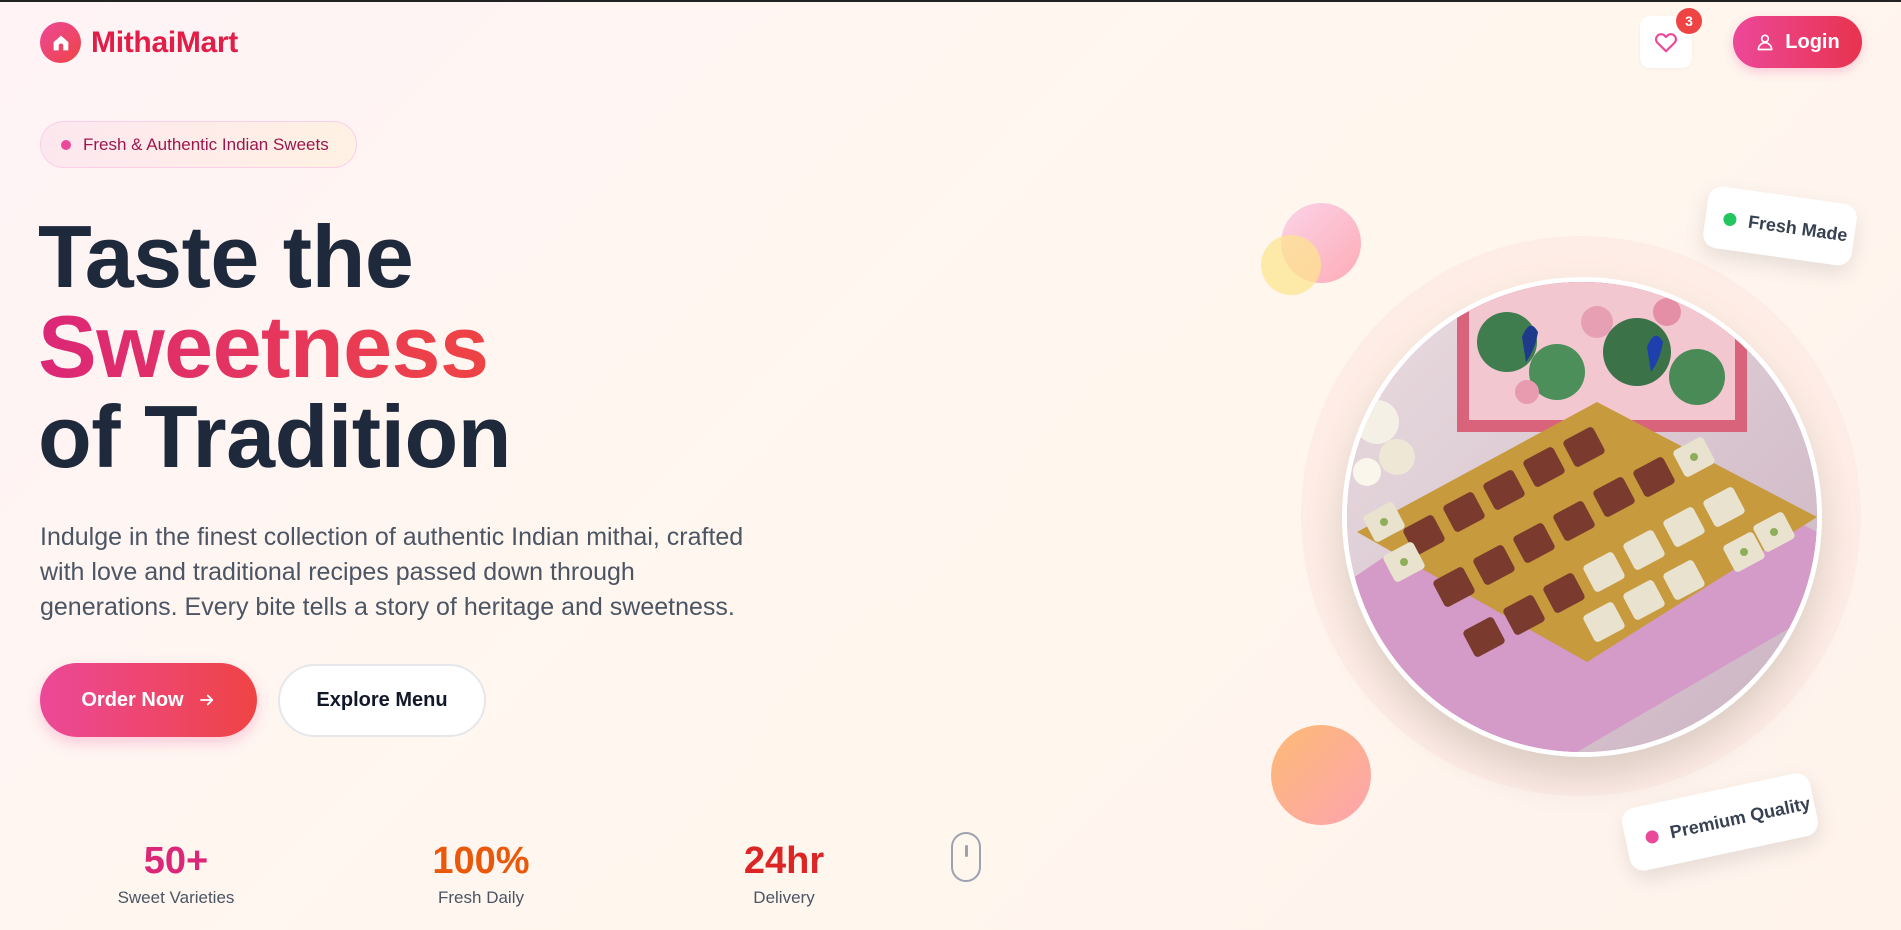 The width and height of the screenshot is (1901, 930). I want to click on decor-bubble-orange, so click(1321, 775).